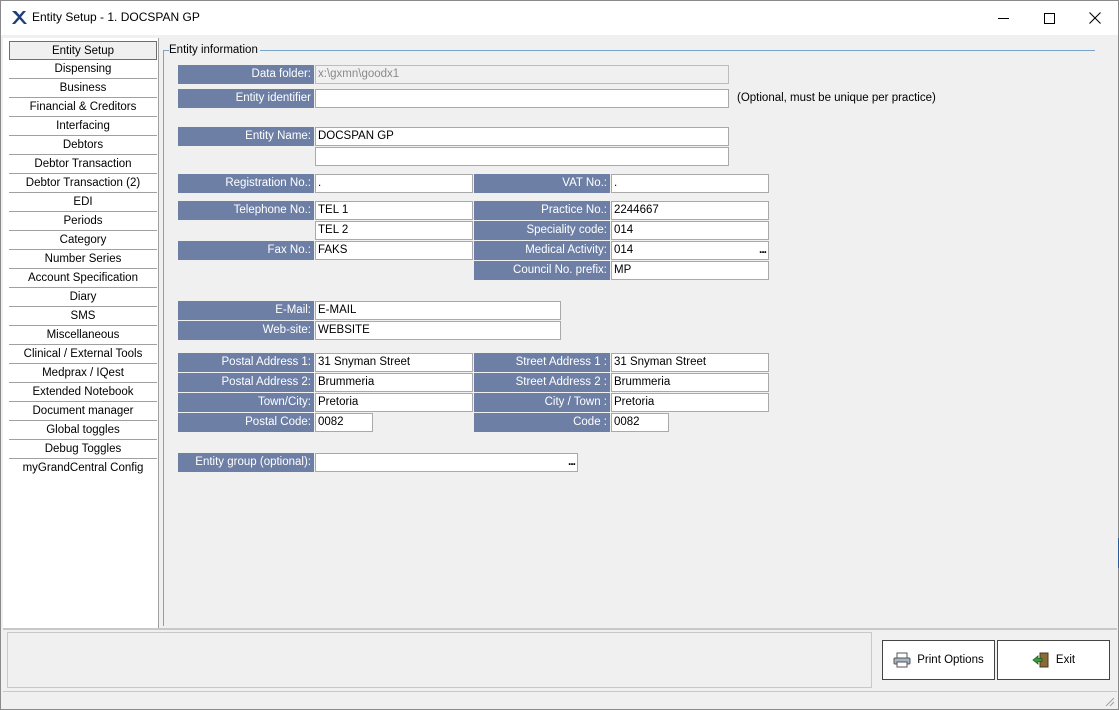 This screenshot has width=1119, height=710. I want to click on exit-label: Exit, so click(1065, 660).